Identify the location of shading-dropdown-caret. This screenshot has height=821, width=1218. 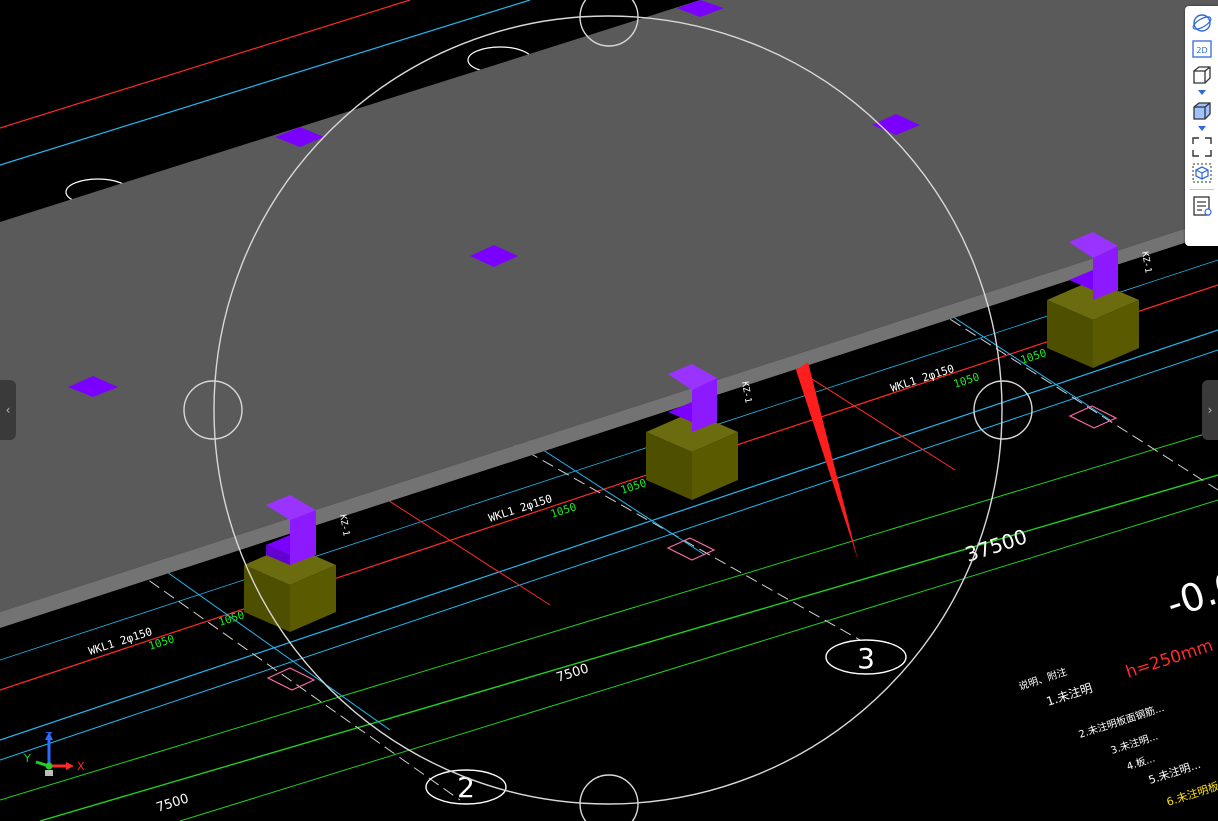
(1202, 129).